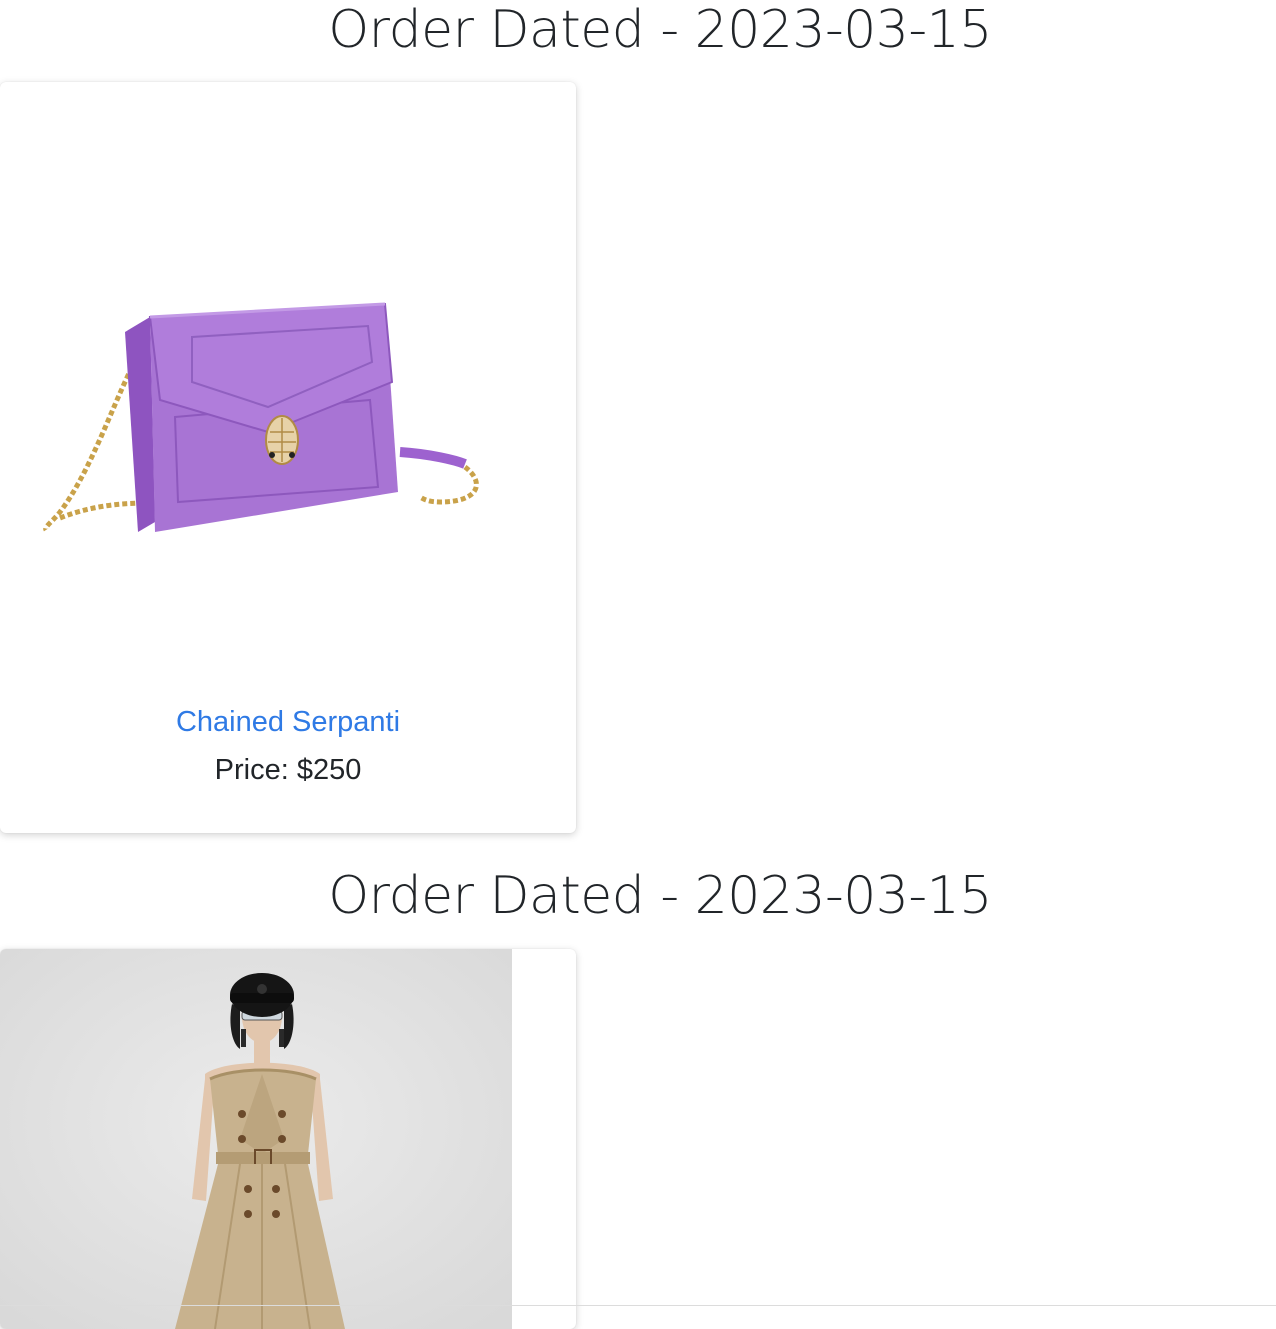 The image size is (1276, 1329). What do you see at coordinates (638, 1305) in the screenshot?
I see `viewport-divider` at bounding box center [638, 1305].